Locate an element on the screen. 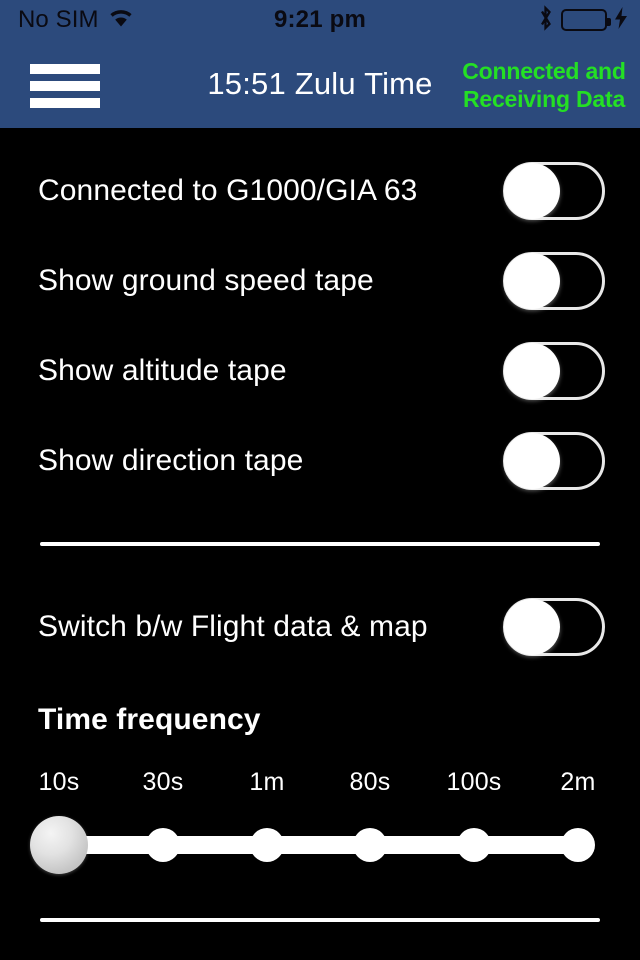 The height and width of the screenshot is (960, 640). setting-label: Show ground speed tape is located at coordinates (206, 280).